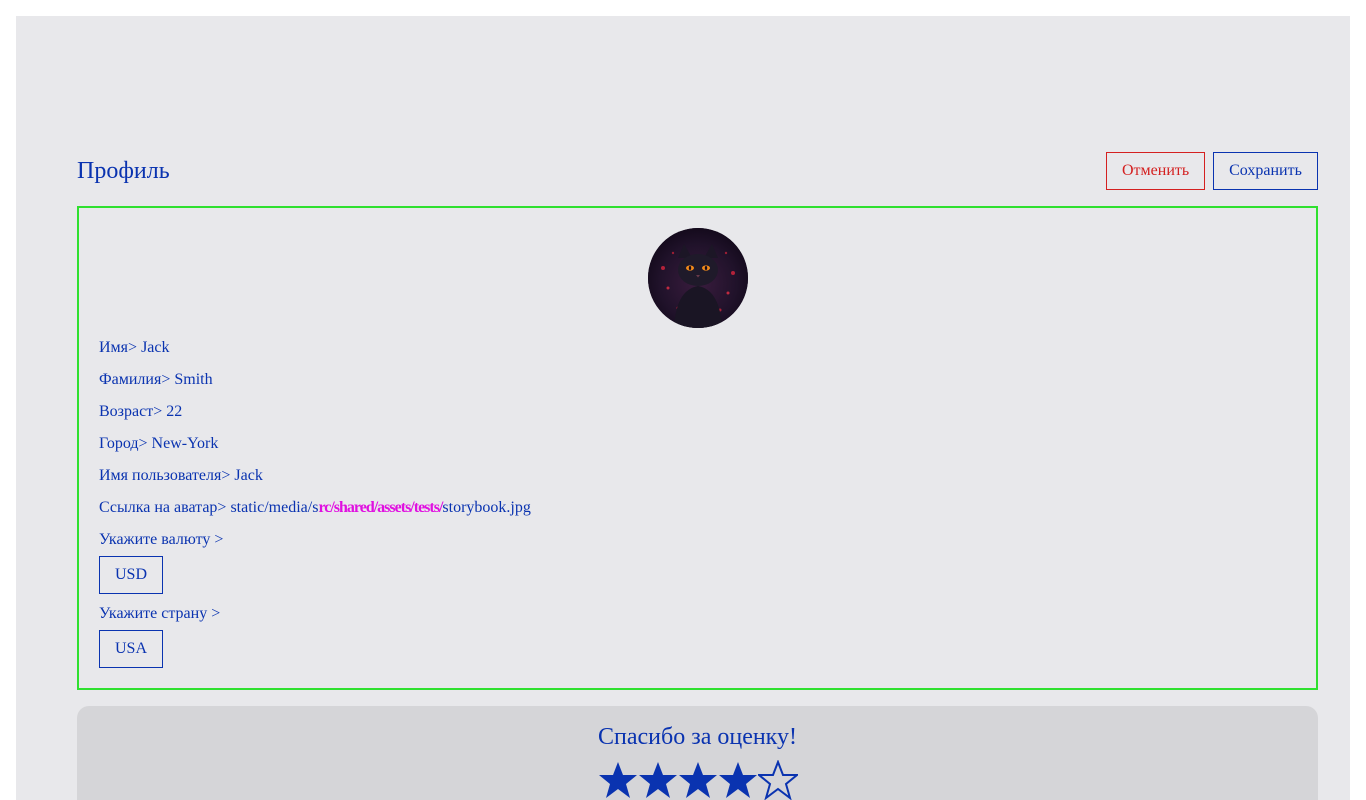 The height and width of the screenshot is (800, 1366). I want to click on cat-avatar-icon, so click(698, 278).